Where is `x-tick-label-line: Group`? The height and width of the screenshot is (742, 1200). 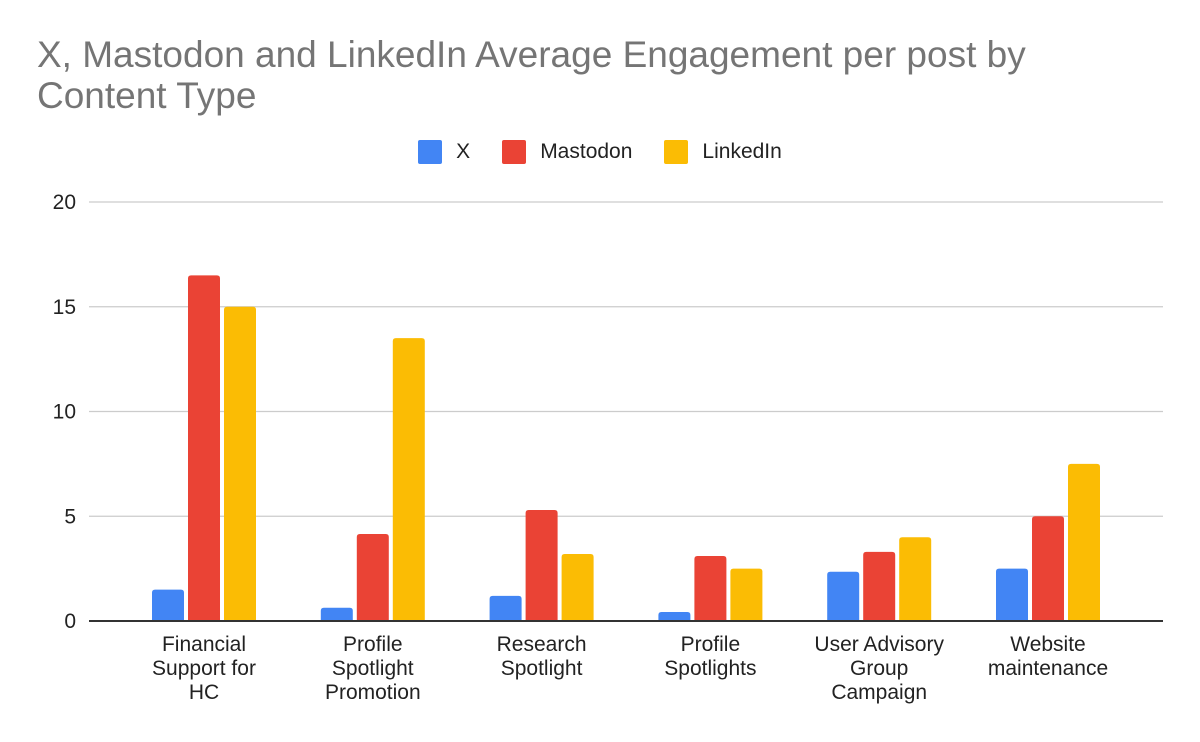 x-tick-label-line: Group is located at coordinates (879, 668).